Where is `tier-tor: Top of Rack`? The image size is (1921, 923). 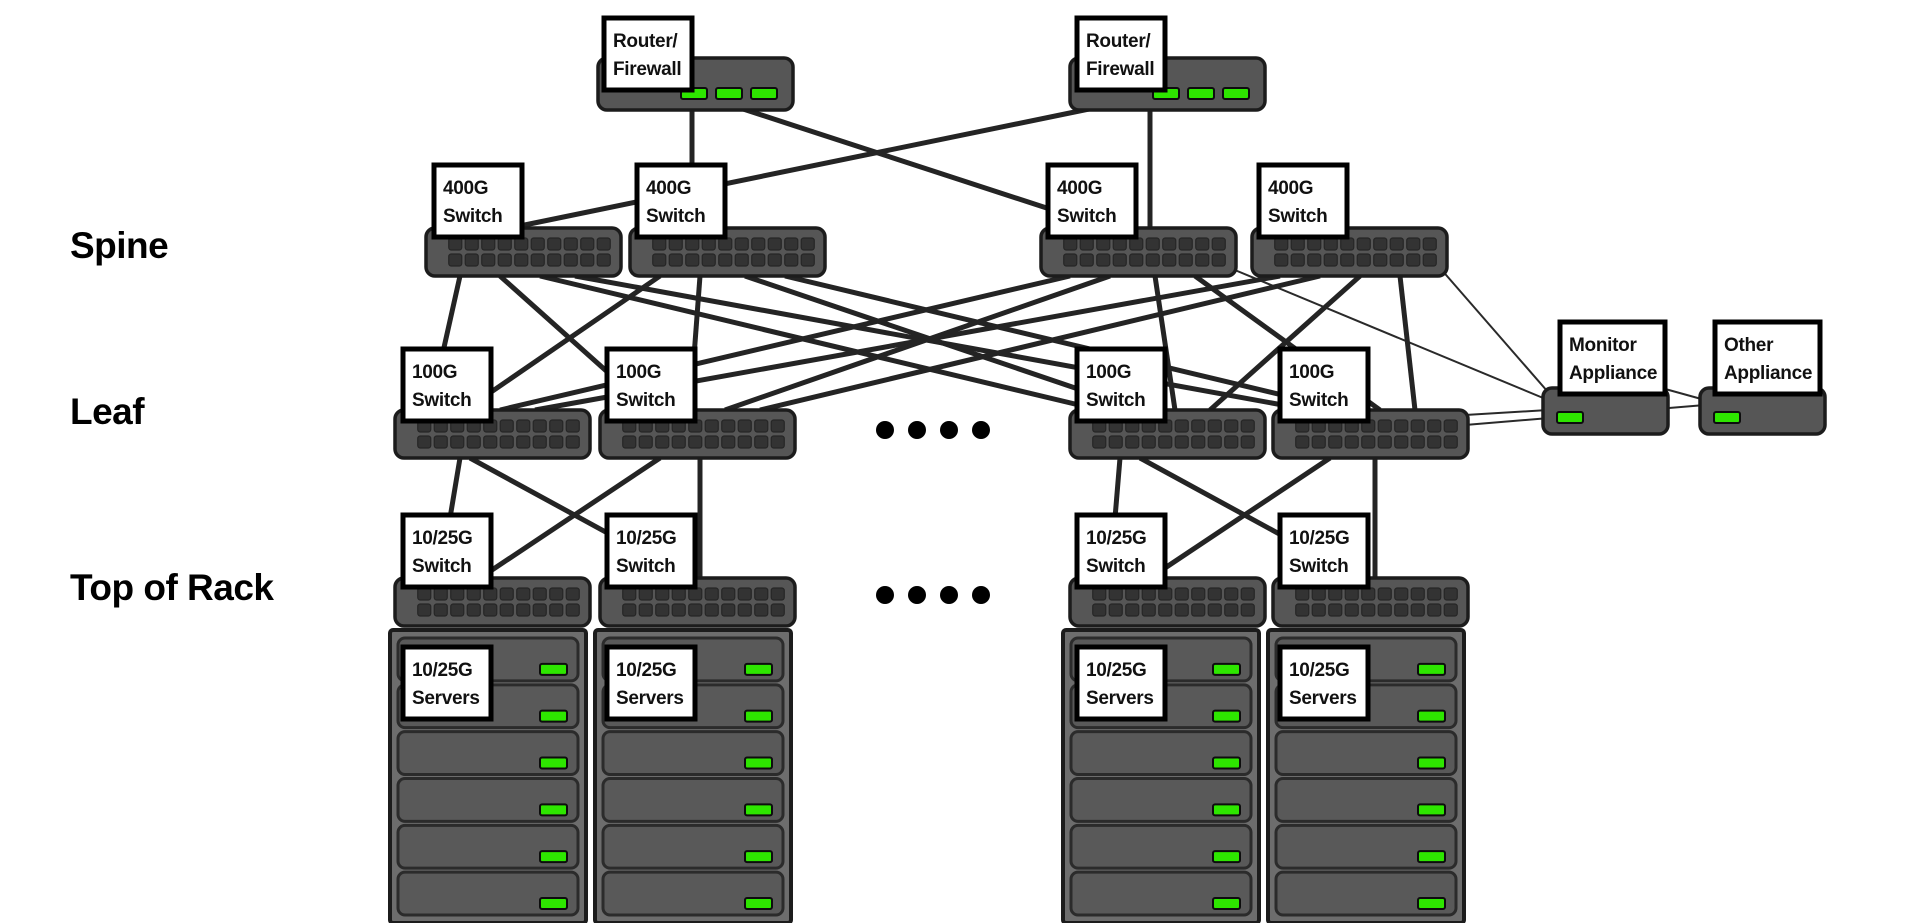 tier-tor: Top of Rack is located at coordinates (172, 587).